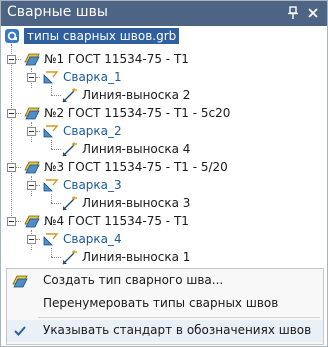 This screenshot has width=328, height=347. I want to click on weld-label: Сварка_3, so click(92, 185).